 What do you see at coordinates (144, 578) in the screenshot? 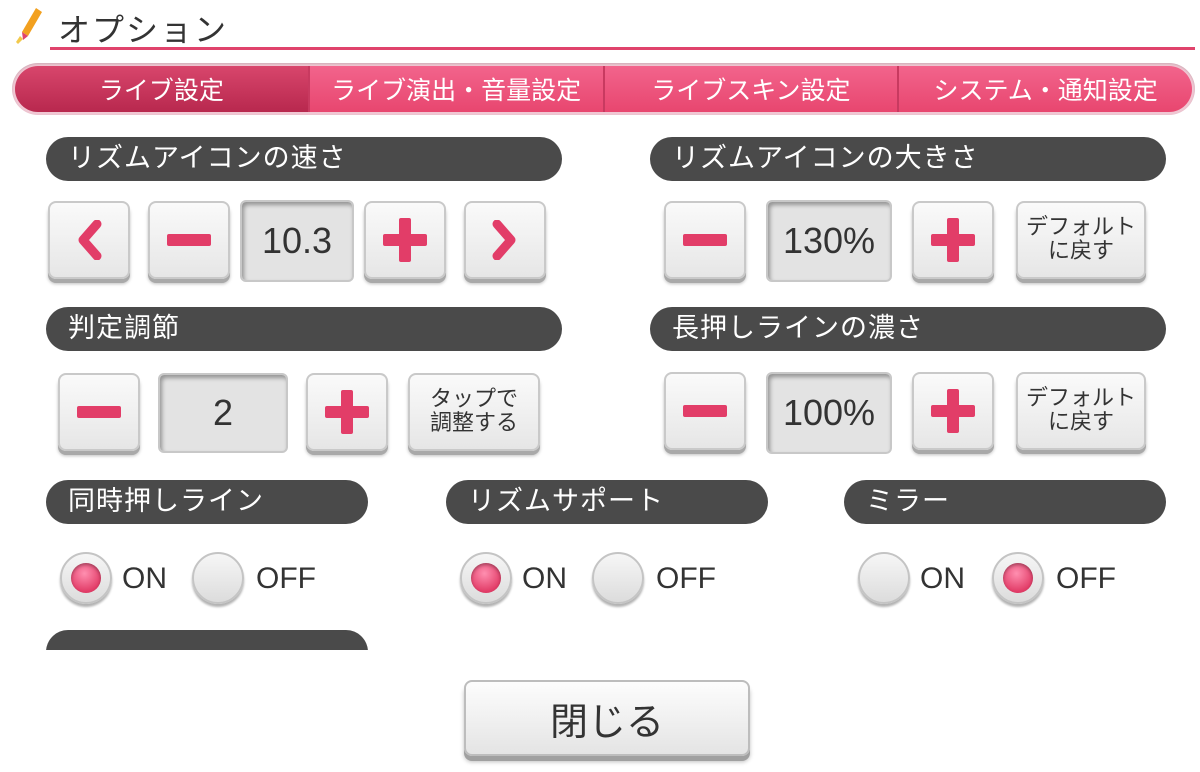
I see `simul-line-on-label: ON` at bounding box center [144, 578].